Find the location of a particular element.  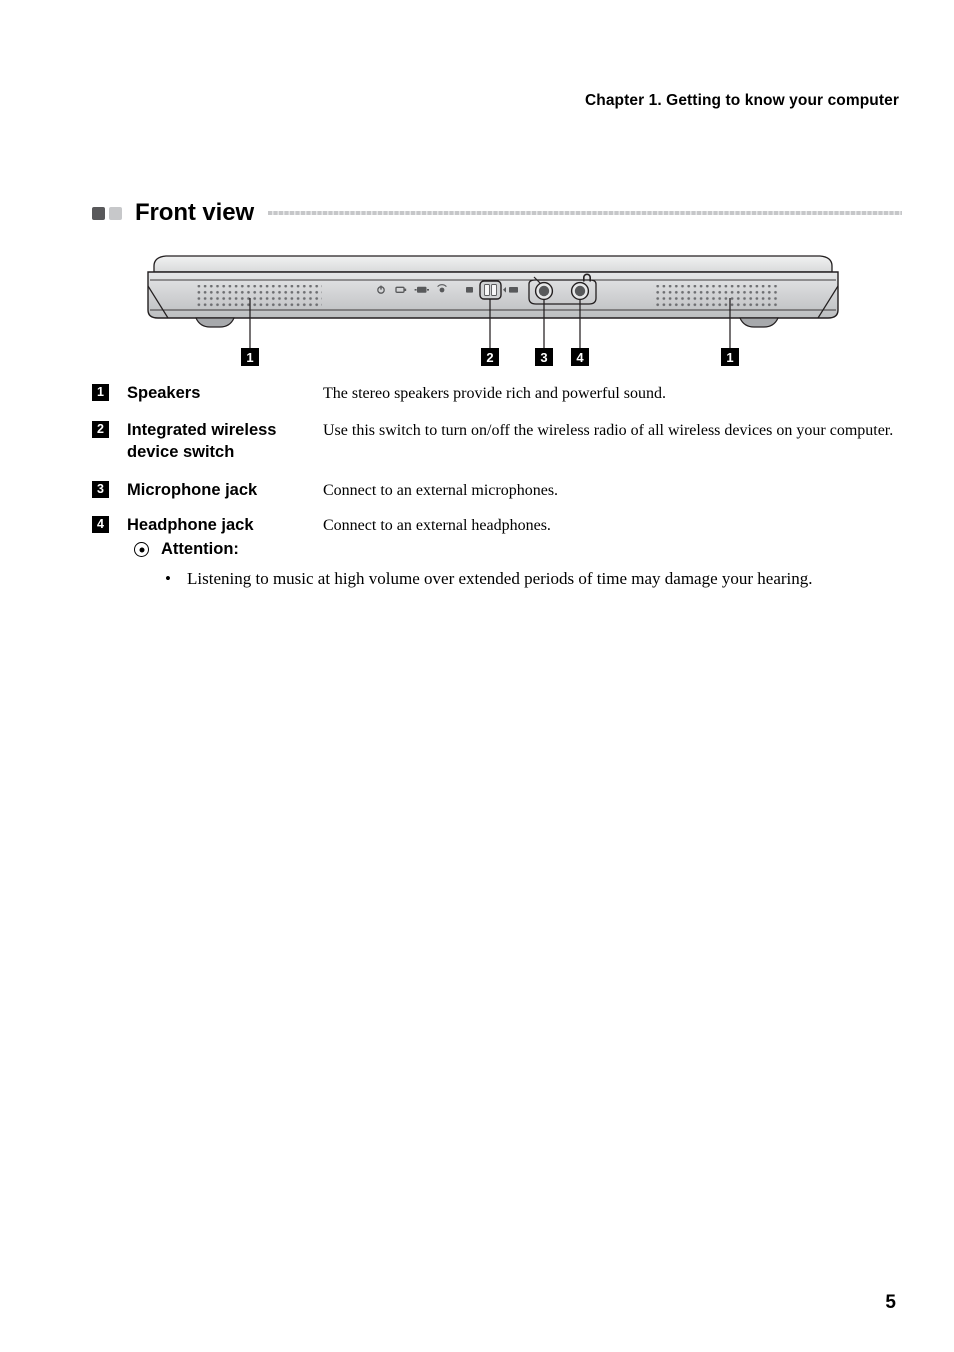

item-label: Speakers is located at coordinates (164, 393).